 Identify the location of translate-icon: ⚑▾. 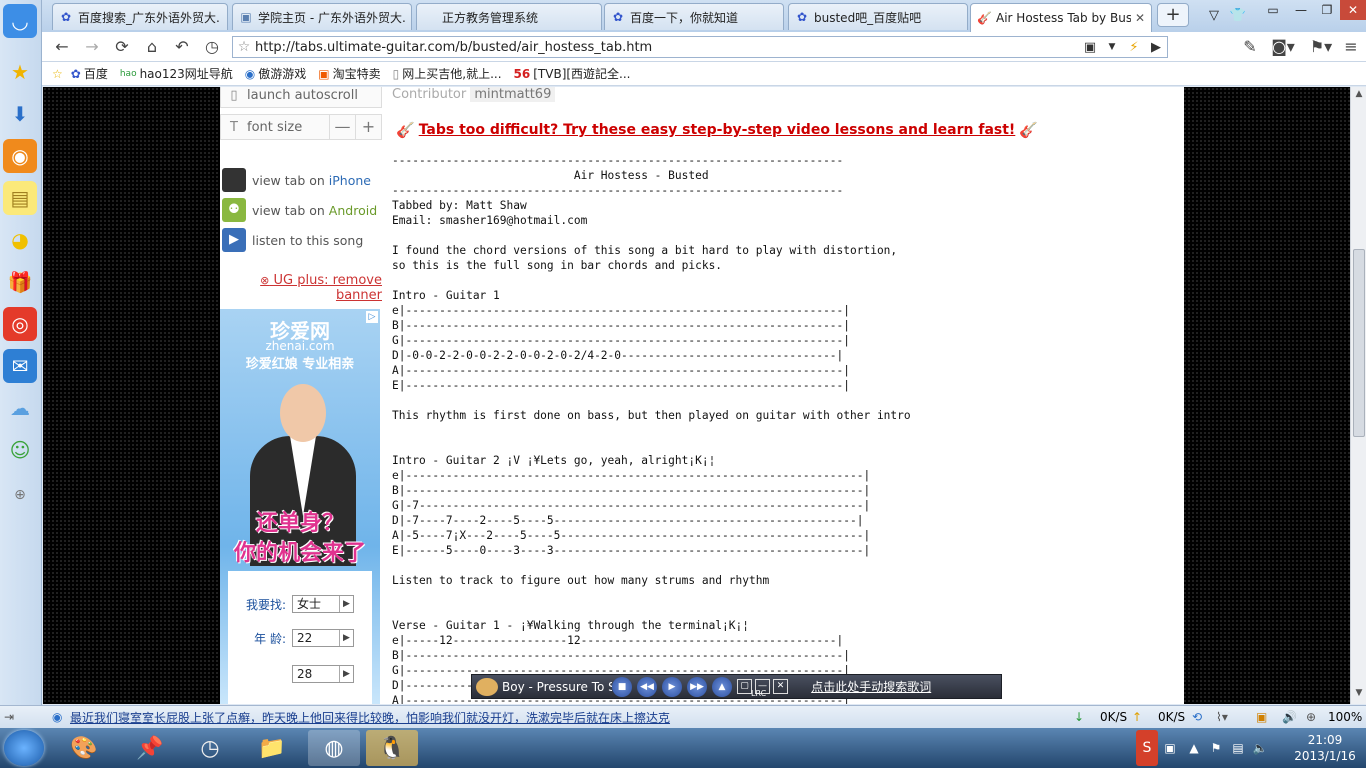
(1321, 47).